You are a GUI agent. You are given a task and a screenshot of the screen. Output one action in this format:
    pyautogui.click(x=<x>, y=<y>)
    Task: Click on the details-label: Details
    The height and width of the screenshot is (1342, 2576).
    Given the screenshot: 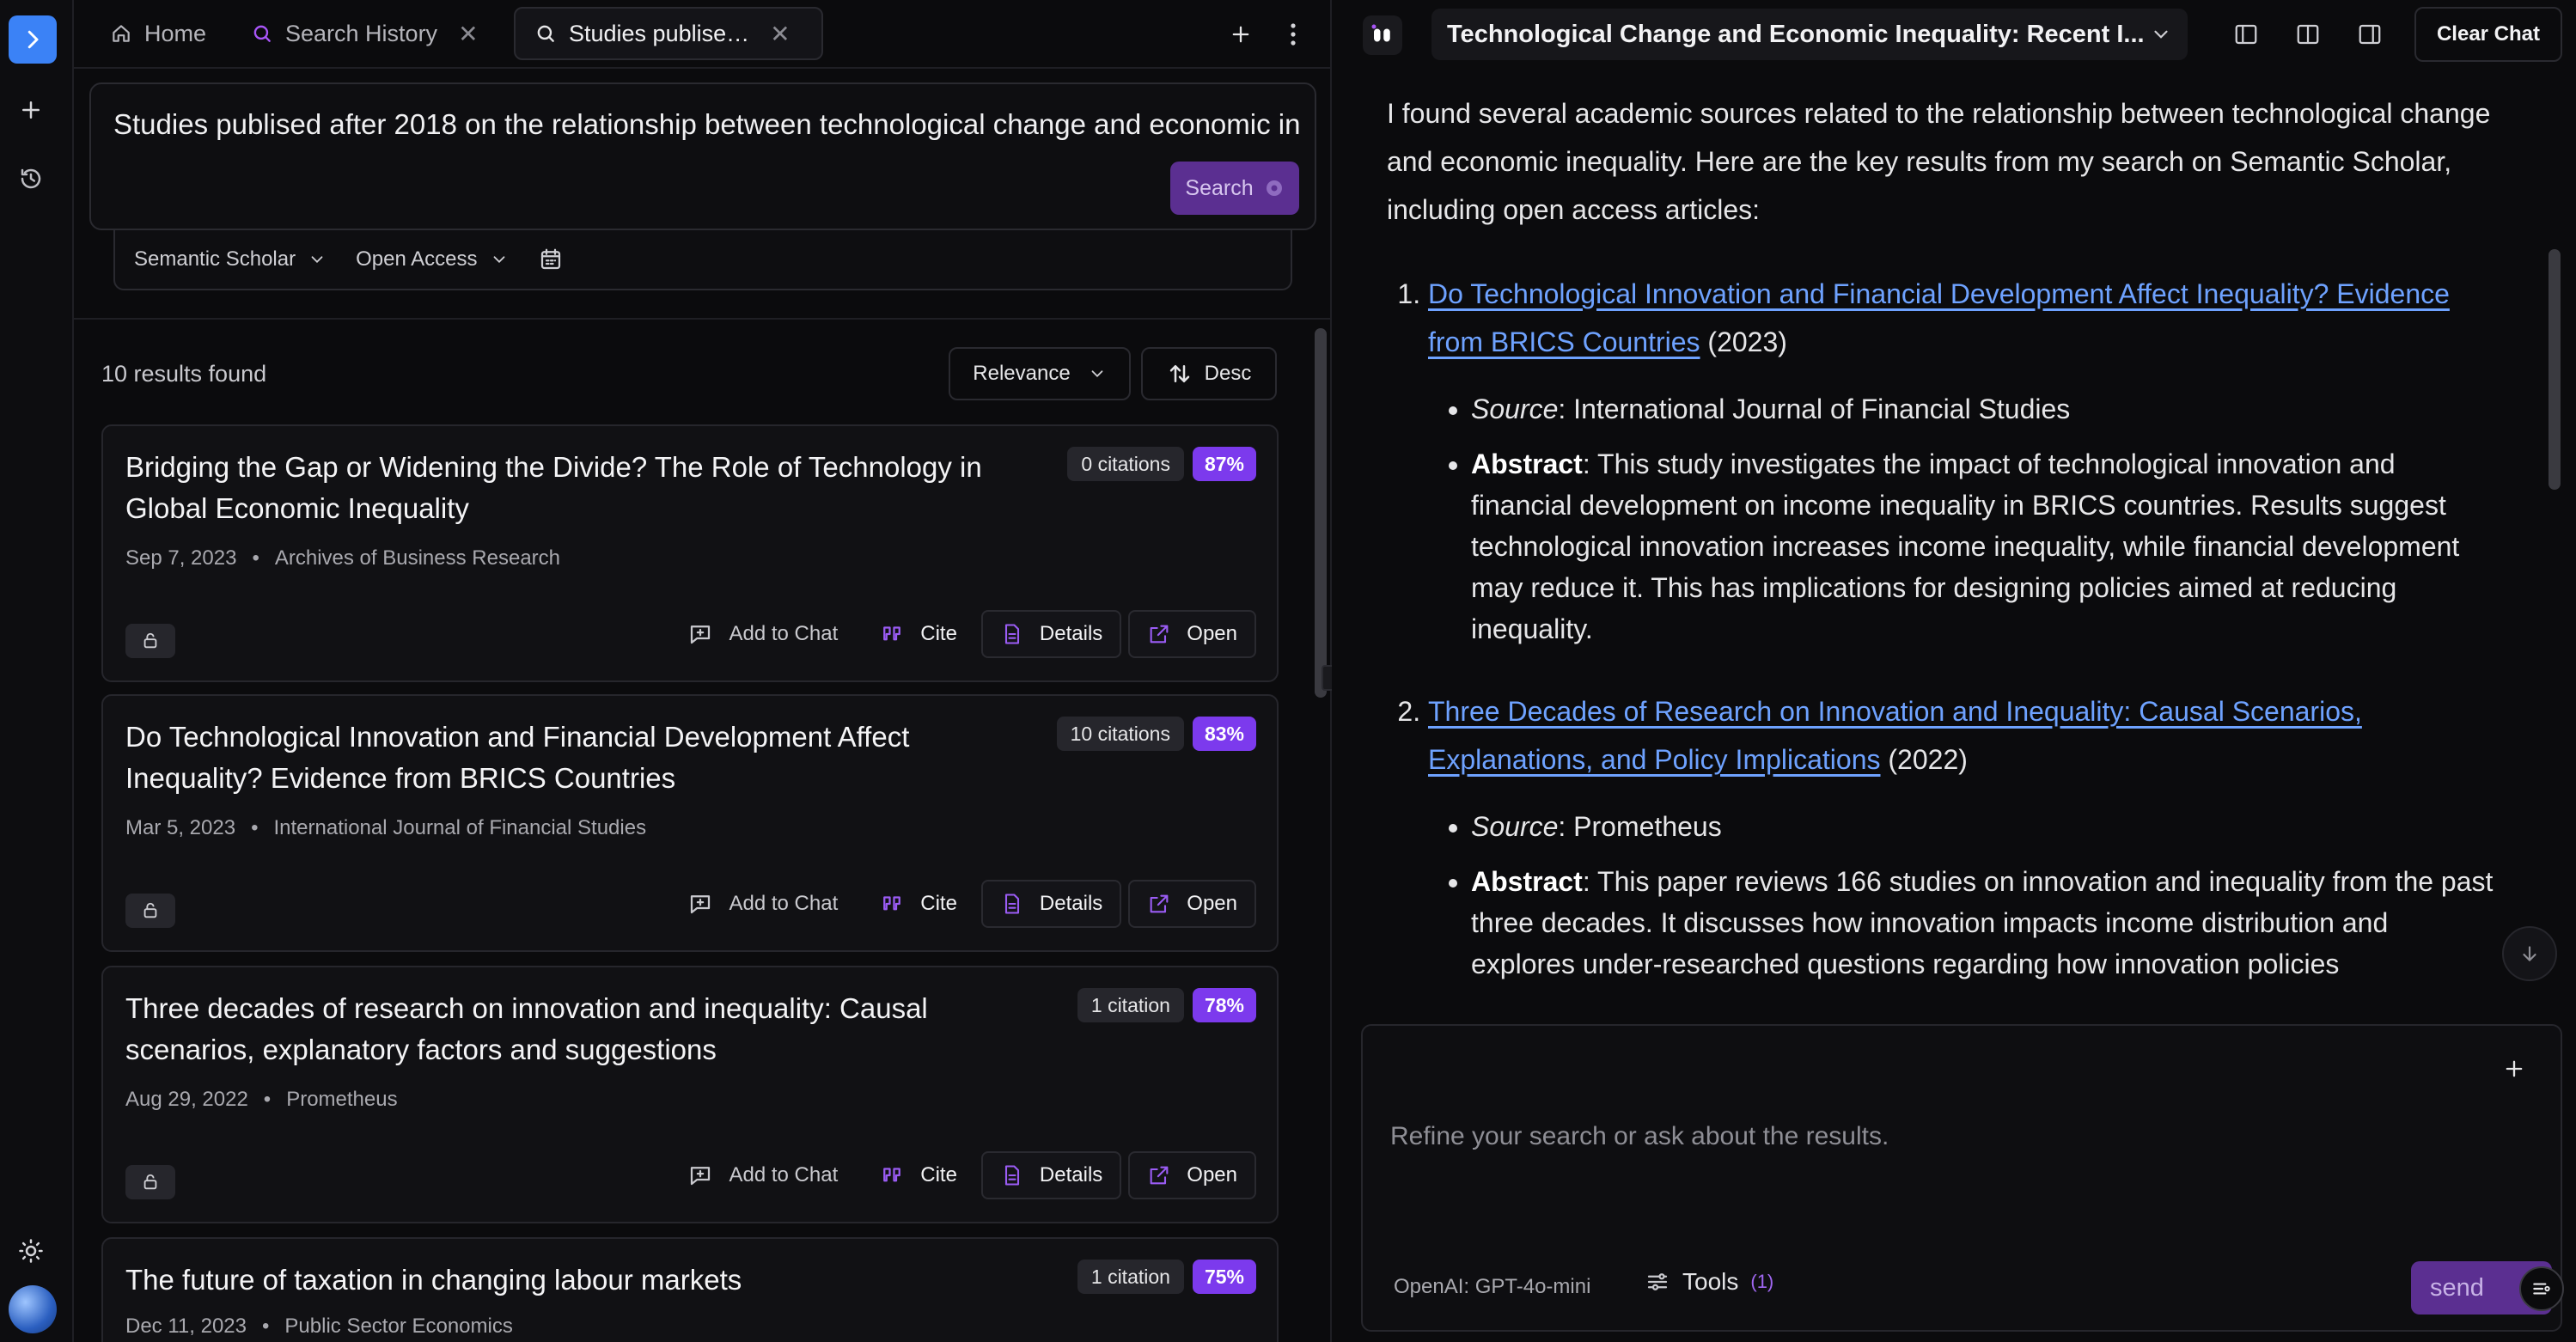 What is the action you would take?
    pyautogui.click(x=1071, y=903)
    